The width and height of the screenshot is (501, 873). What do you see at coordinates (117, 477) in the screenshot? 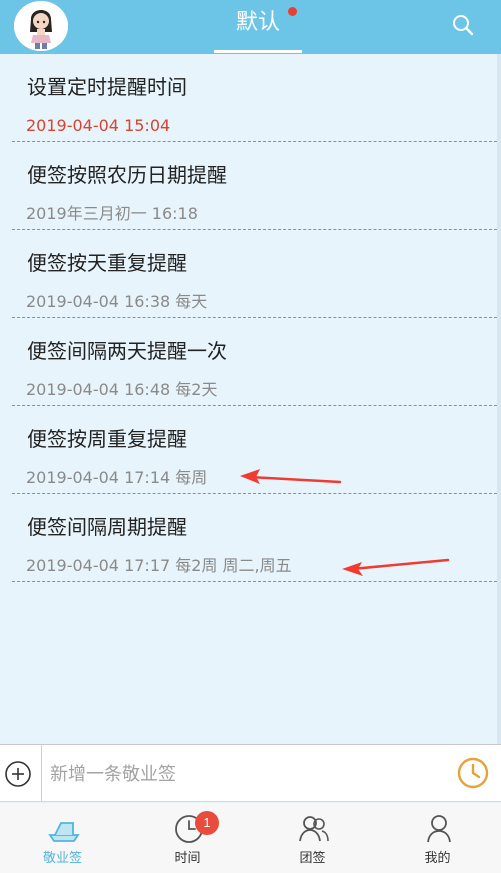
I see `note-reminder-time: 2019-04-04 17:14 每周` at bounding box center [117, 477].